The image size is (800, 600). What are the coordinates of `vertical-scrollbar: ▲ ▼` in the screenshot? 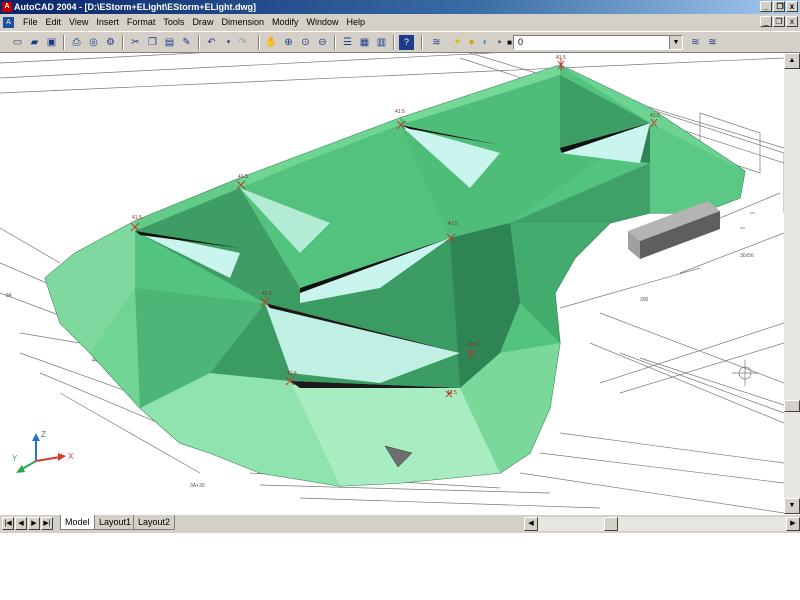 It's located at (792, 283).